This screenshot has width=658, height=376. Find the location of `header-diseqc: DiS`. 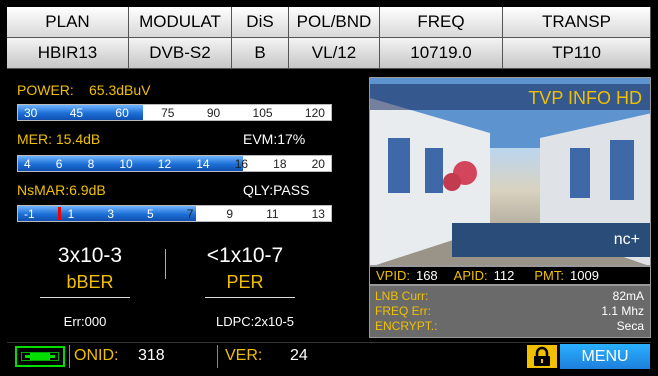

header-diseqc: DiS is located at coordinates (260, 22).